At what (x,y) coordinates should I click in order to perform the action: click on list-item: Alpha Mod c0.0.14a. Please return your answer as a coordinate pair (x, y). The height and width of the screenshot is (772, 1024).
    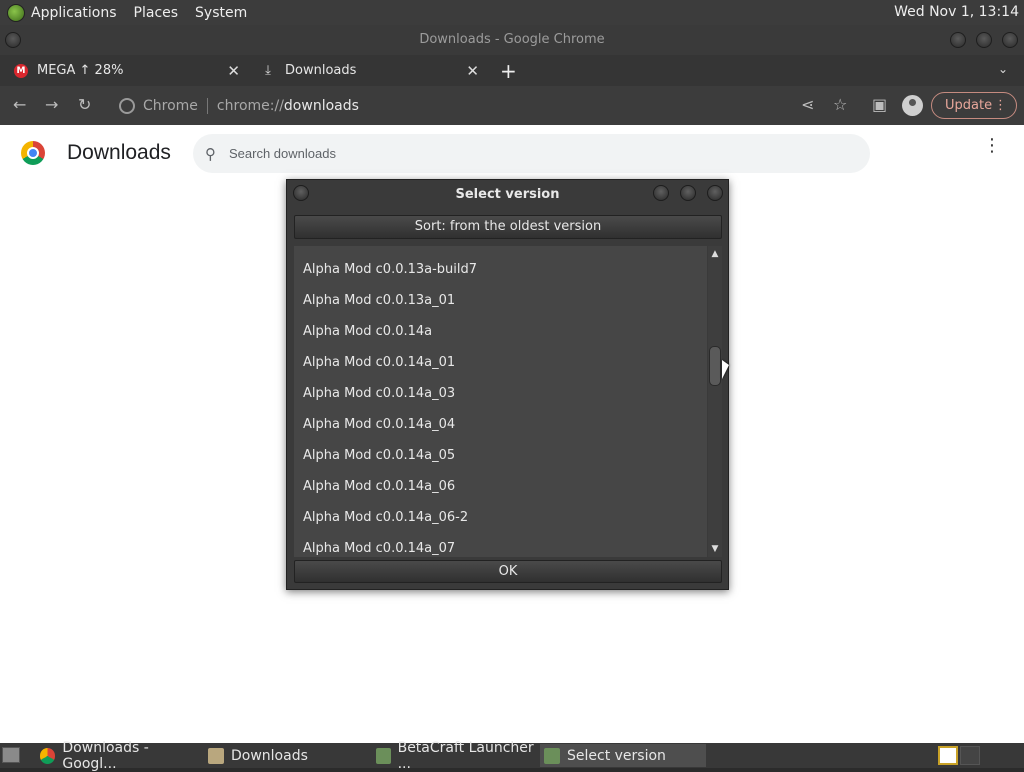
    Looking at the image, I should click on (500, 331).